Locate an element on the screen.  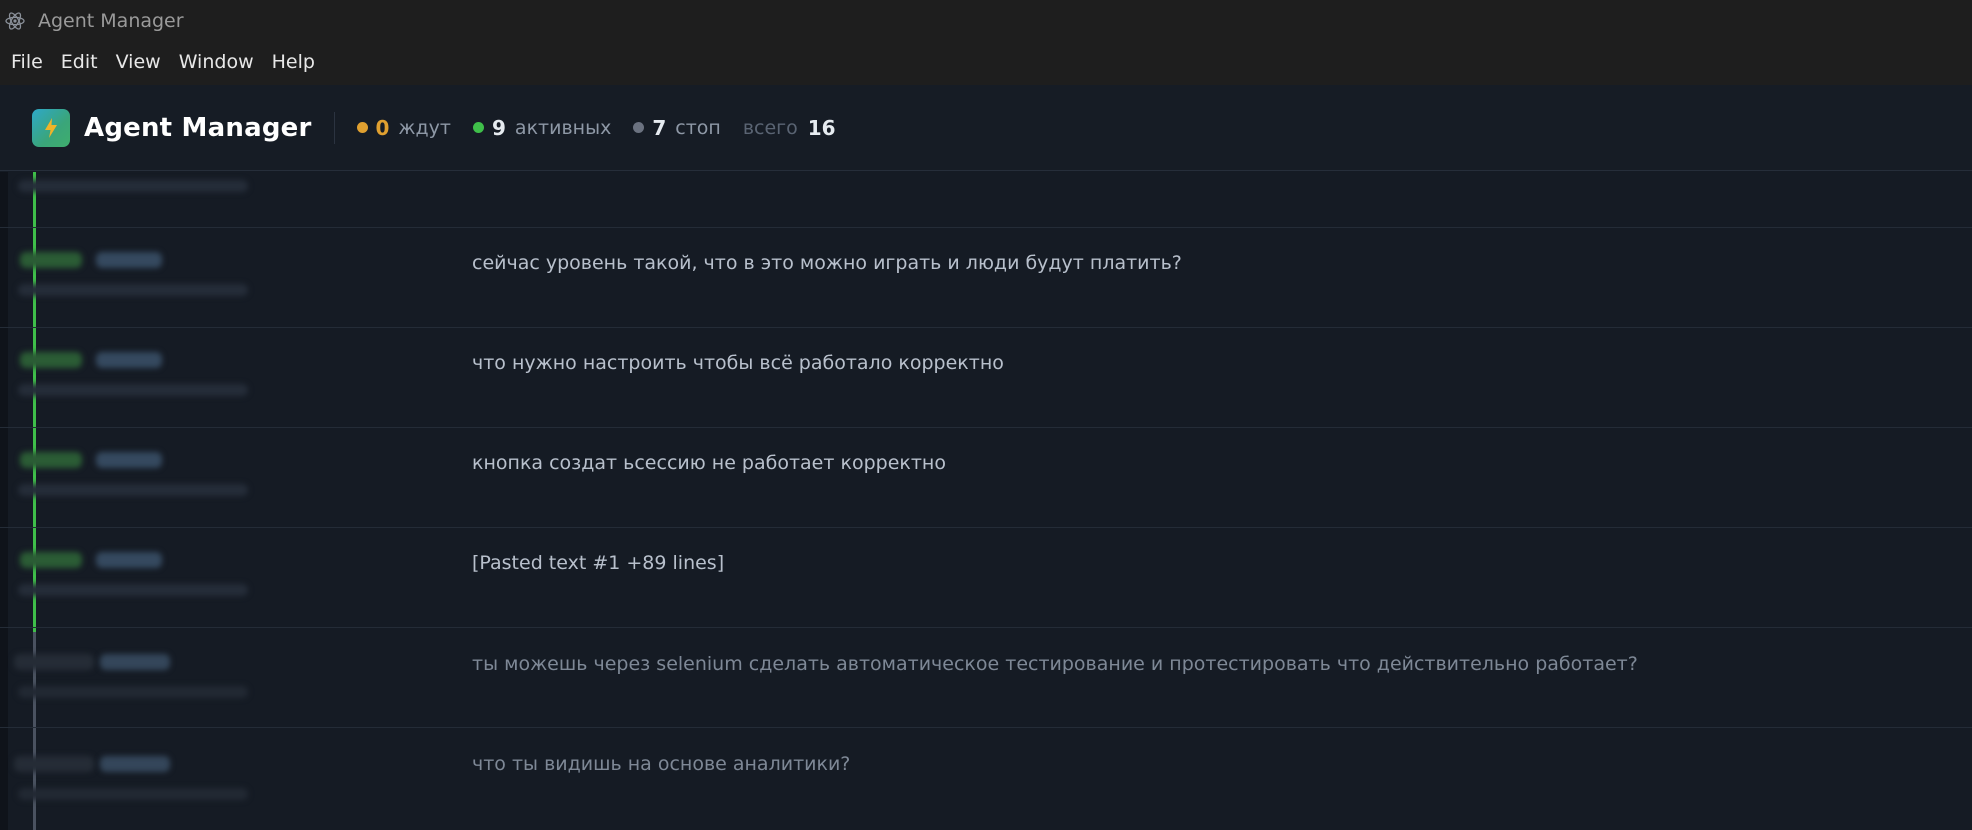
stat-waiting: 0 ждут is located at coordinates (403, 127).